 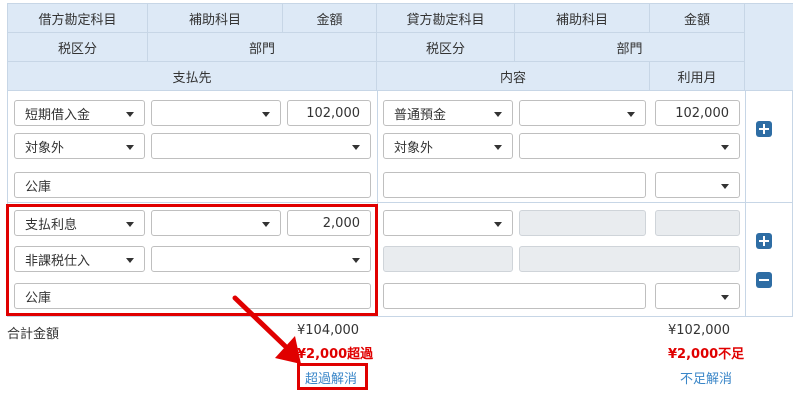 I want to click on row2-credit-tax-disabled, so click(x=448, y=259).